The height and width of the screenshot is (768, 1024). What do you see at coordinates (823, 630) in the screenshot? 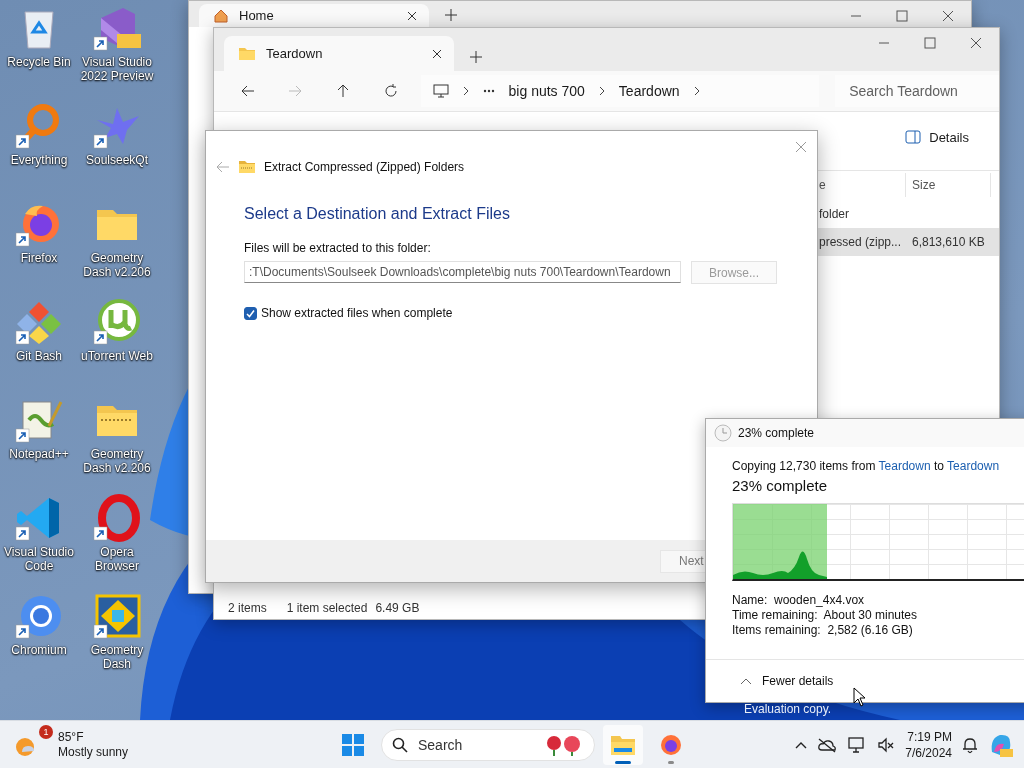
I see `detail-line: Items remaining: 2,582 (6.16 GB)` at bounding box center [823, 630].